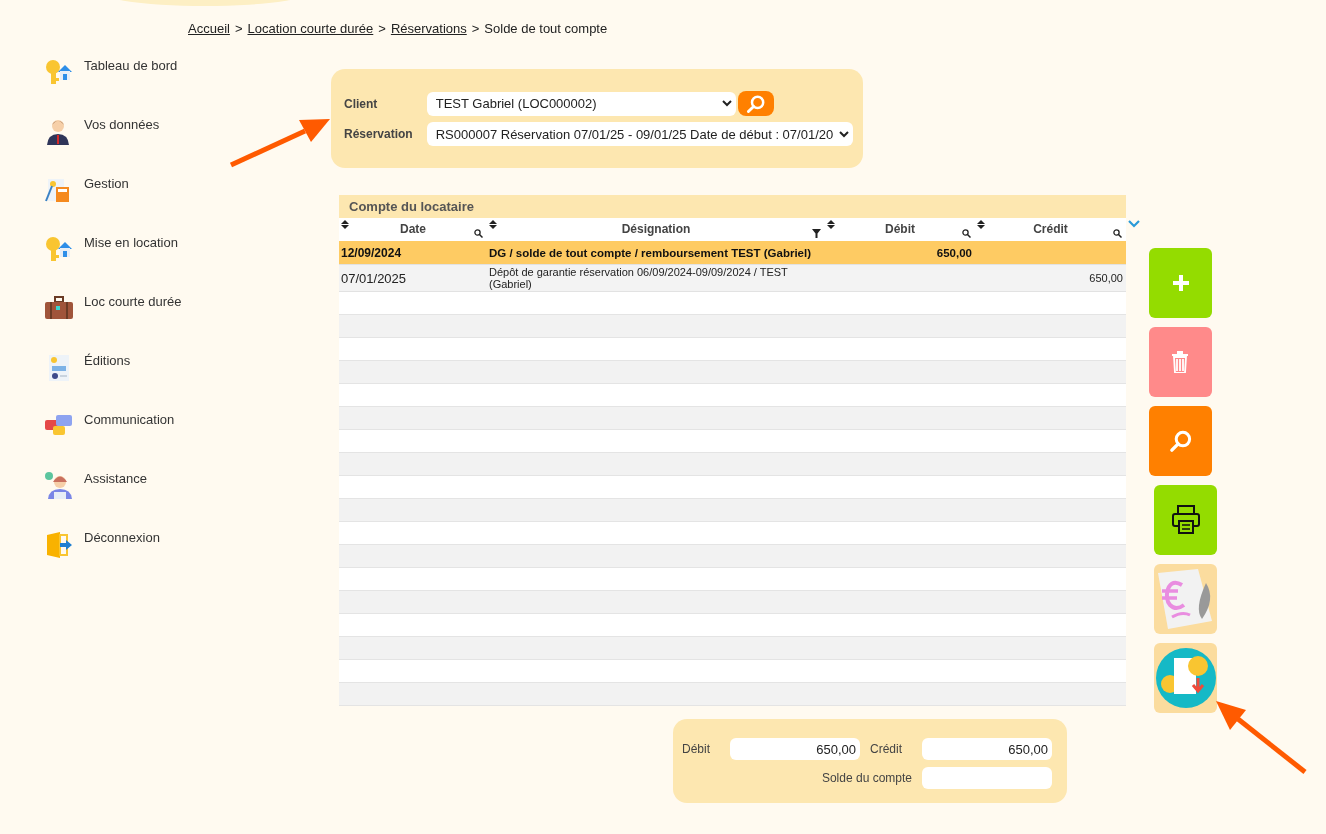  Describe the element at coordinates (696, 749) in the screenshot. I see `field-label: Débit` at that location.